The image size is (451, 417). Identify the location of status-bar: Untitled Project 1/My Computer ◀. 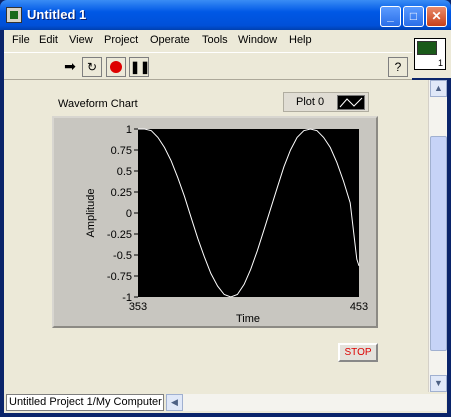
(225, 402).